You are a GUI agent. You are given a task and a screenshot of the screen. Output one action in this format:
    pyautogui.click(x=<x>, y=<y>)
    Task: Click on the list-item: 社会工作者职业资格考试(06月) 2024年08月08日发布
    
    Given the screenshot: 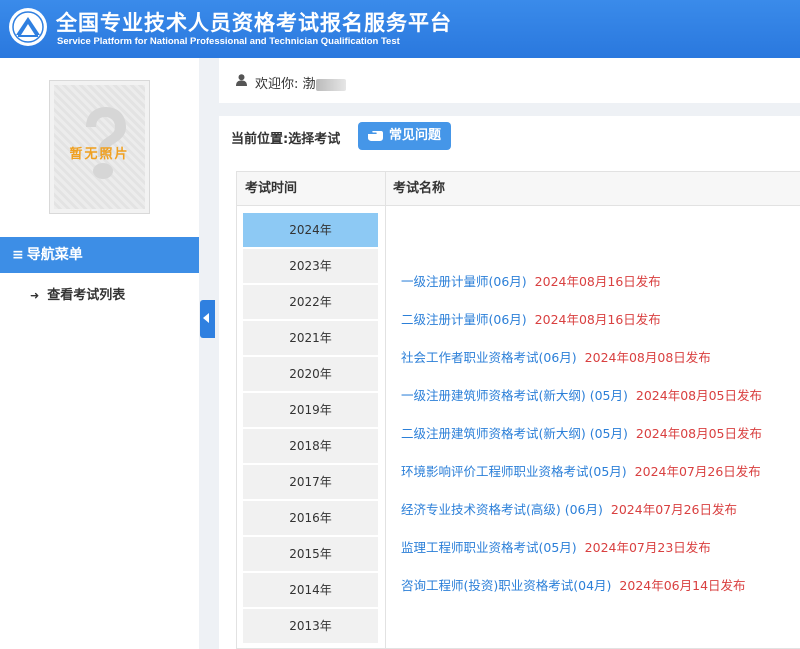 What is the action you would take?
    pyautogui.click(x=600, y=367)
    